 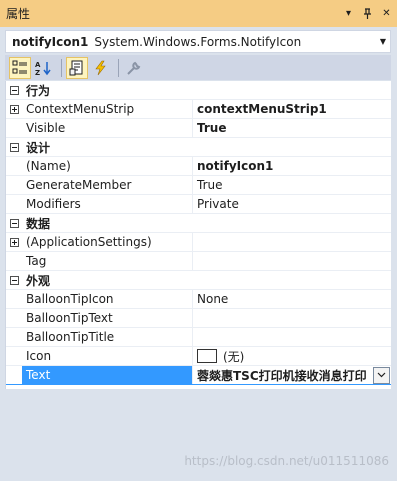 I want to click on property-name: GenerateMember, so click(x=107, y=185).